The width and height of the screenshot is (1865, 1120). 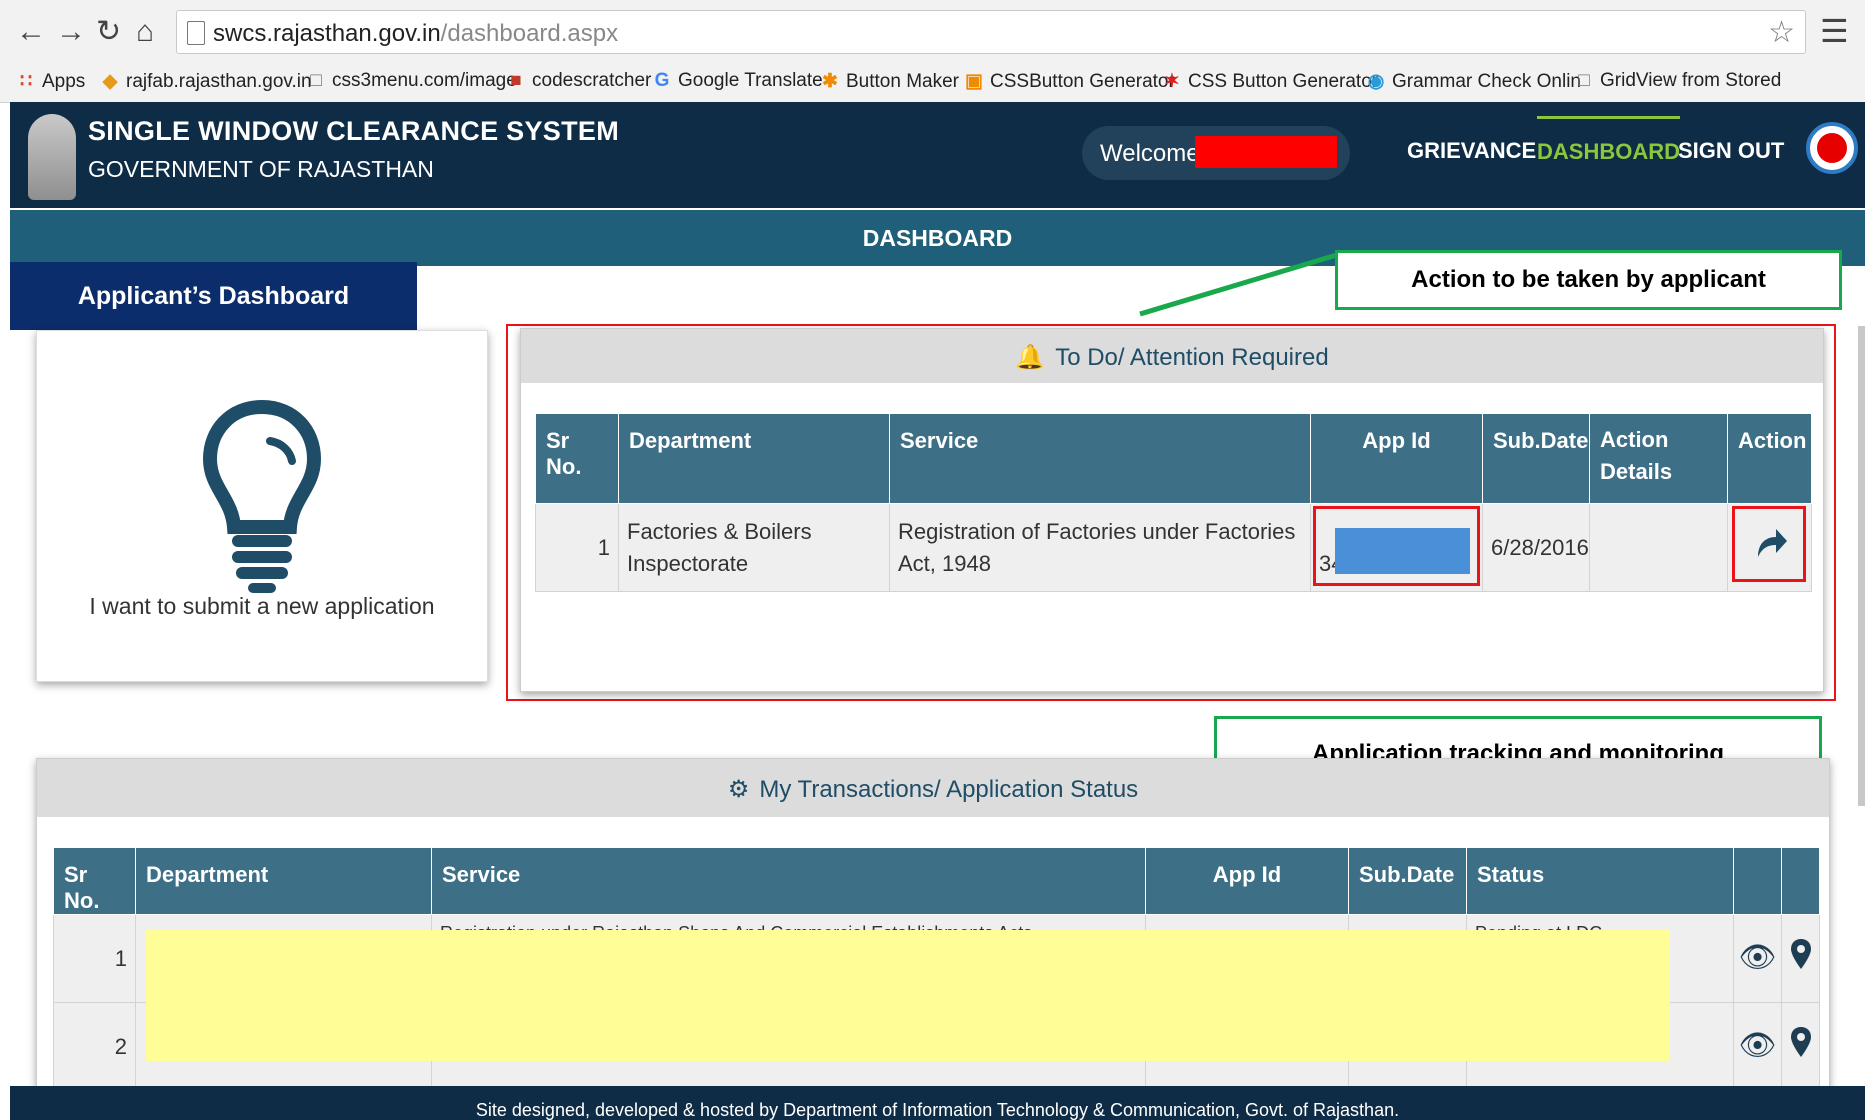 What do you see at coordinates (1600, 881) in the screenshot?
I see `col-status: Status` at bounding box center [1600, 881].